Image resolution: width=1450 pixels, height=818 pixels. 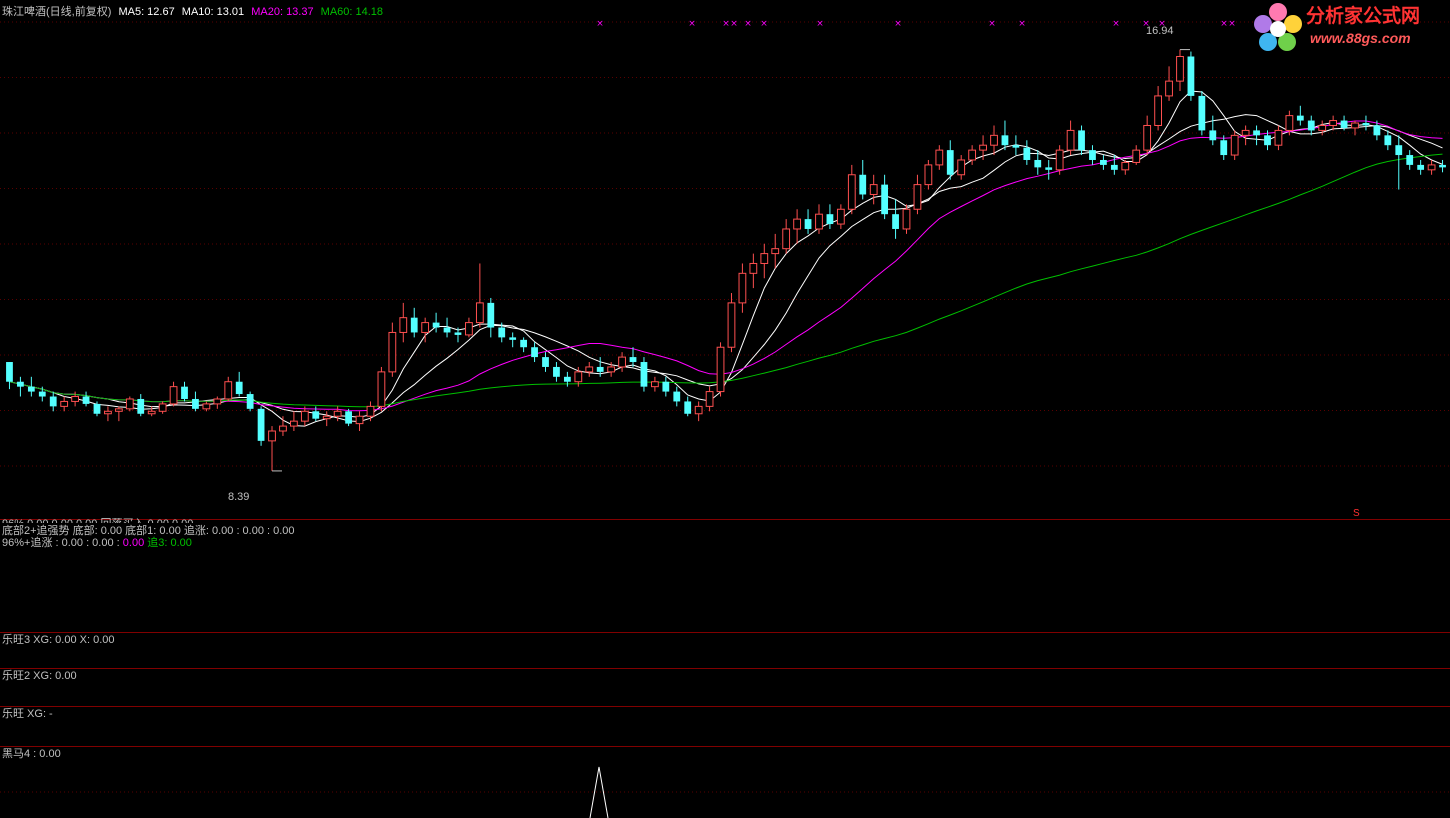 I want to click on panel1-line2-c: 追3: 0.00, so click(x=169, y=543).